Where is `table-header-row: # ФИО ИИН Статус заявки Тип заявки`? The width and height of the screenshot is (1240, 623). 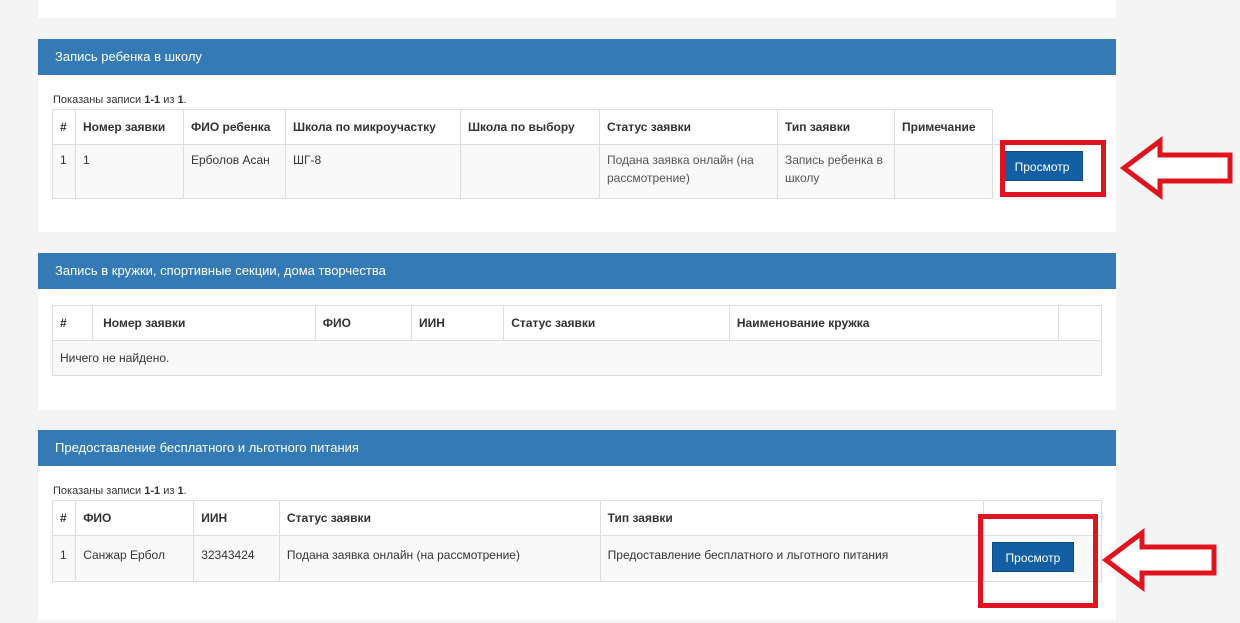 table-header-row: # ФИО ИИН Статус заявки Тип заявки is located at coordinates (577, 518).